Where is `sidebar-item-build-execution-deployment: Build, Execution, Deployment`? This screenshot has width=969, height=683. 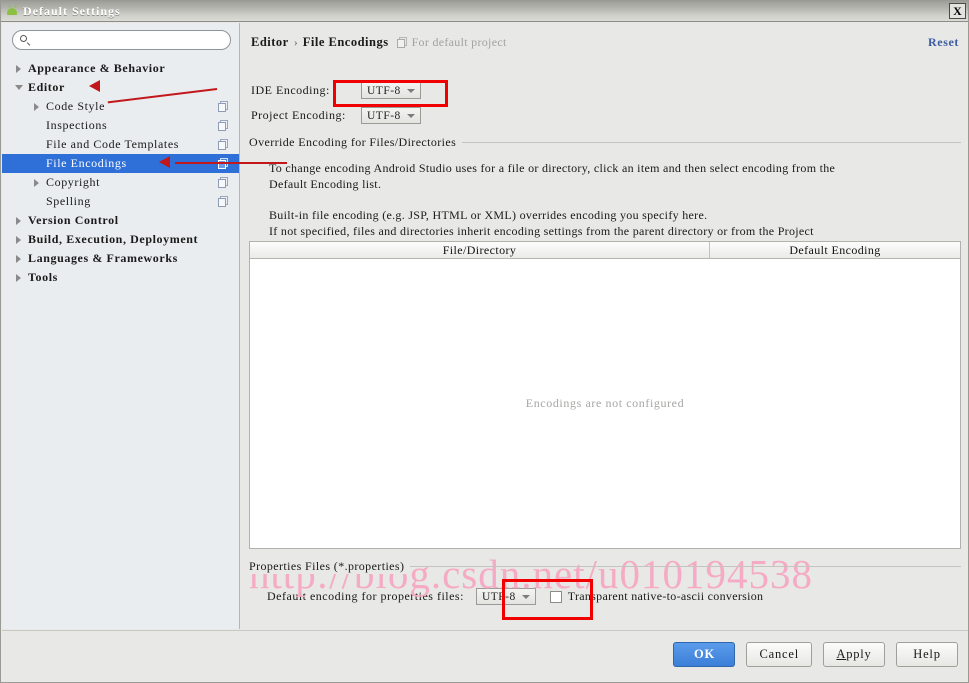
sidebar-item-build-execution-deployment: Build, Execution, Deployment is located at coordinates (120, 239).